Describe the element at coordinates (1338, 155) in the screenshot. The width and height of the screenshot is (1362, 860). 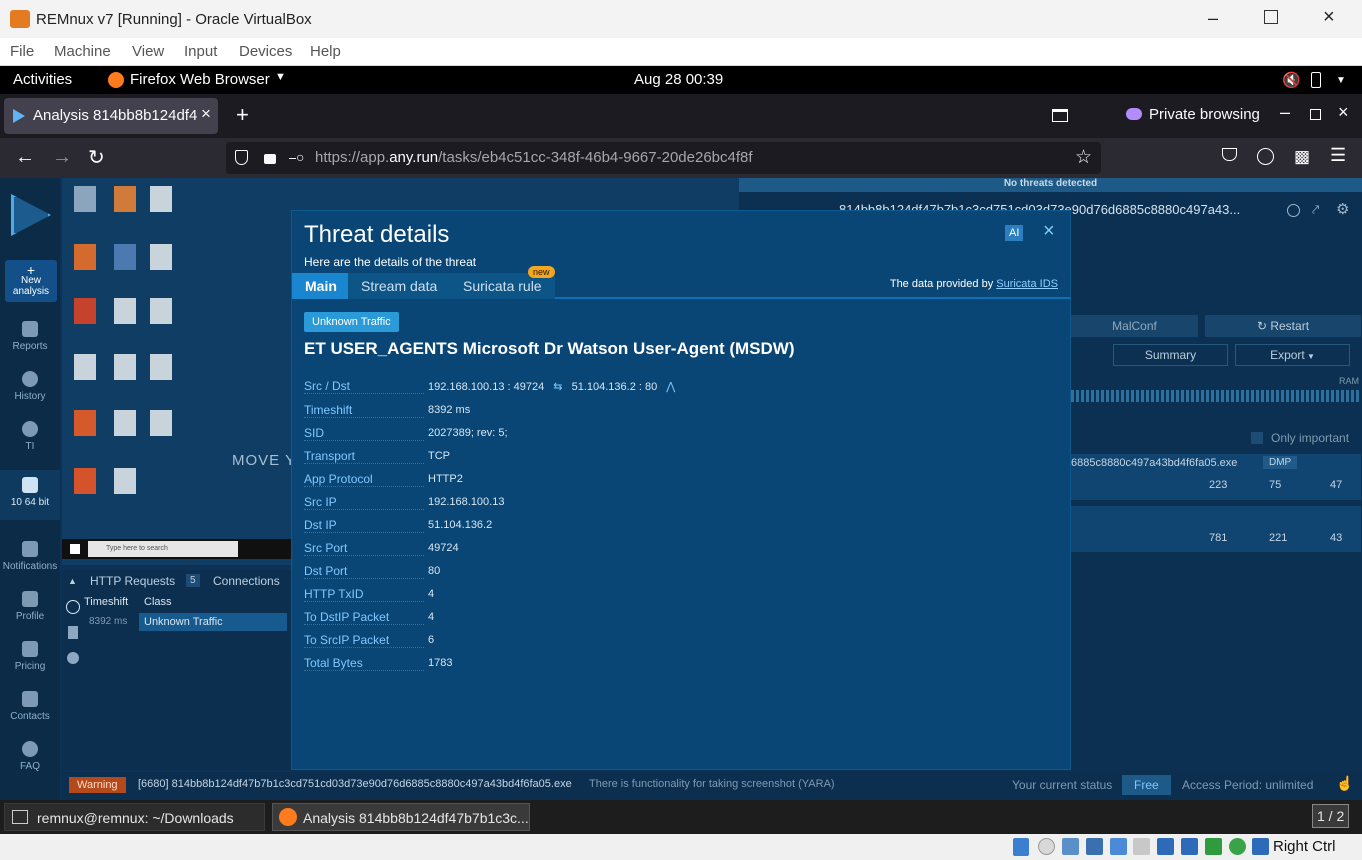
I see `hamburger-menu-icon: ☰` at that location.